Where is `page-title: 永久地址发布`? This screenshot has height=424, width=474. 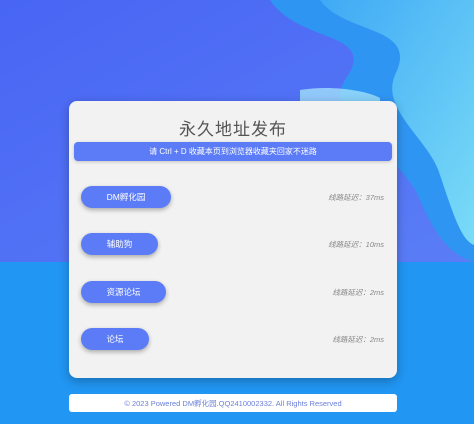
page-title: 永久地址发布 is located at coordinates (233, 129).